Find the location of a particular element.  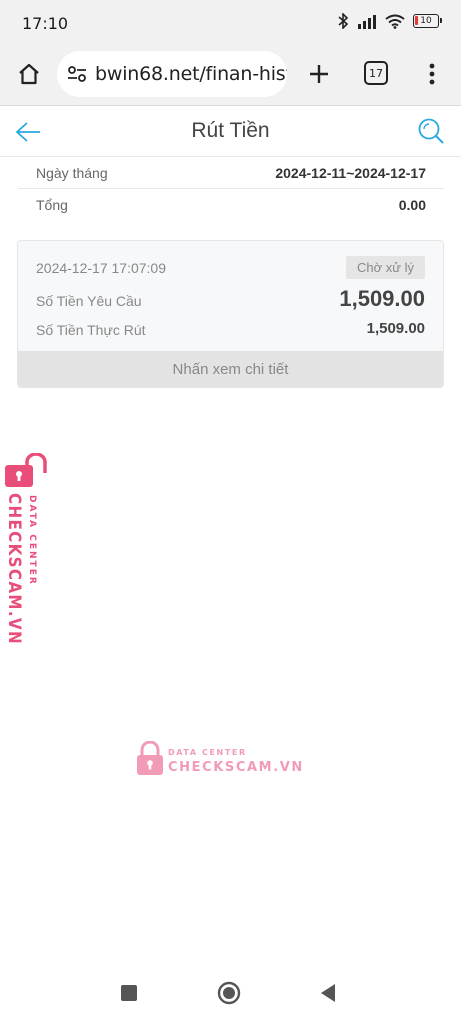

wifi-icon is located at coordinates (395, 21).